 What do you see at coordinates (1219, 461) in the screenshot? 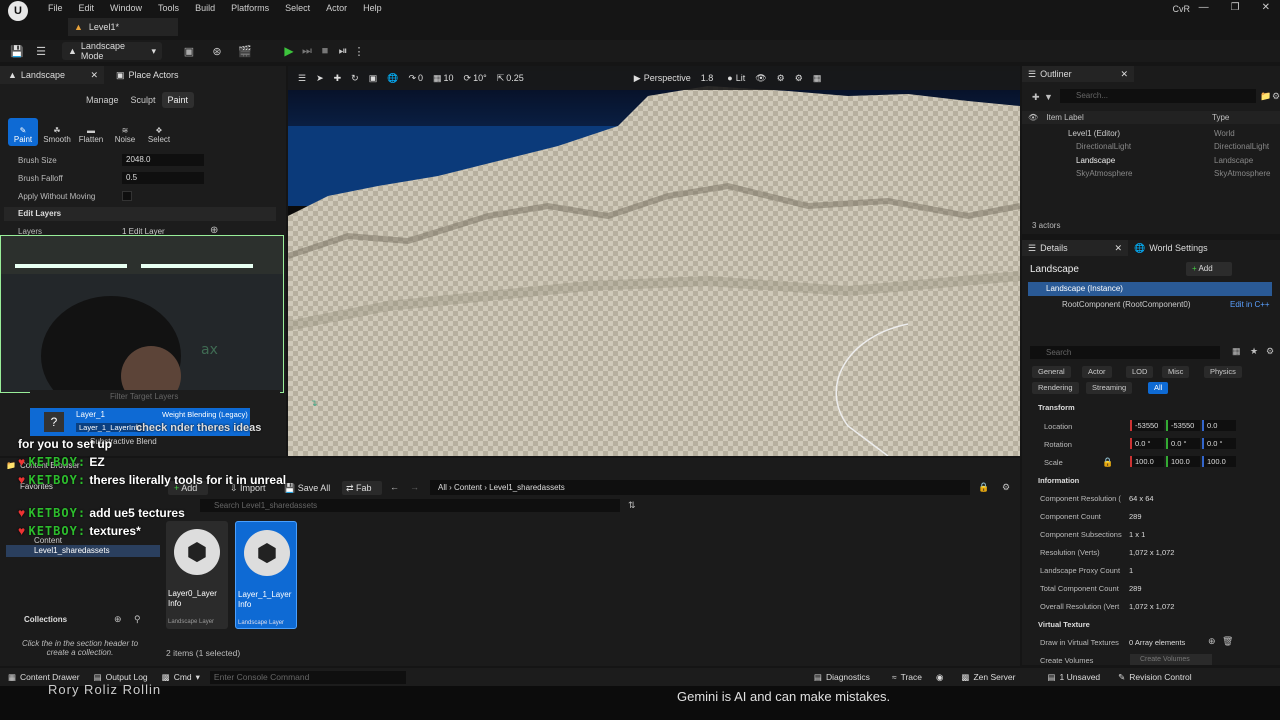
I see `scale-z: 100.0` at bounding box center [1219, 461].